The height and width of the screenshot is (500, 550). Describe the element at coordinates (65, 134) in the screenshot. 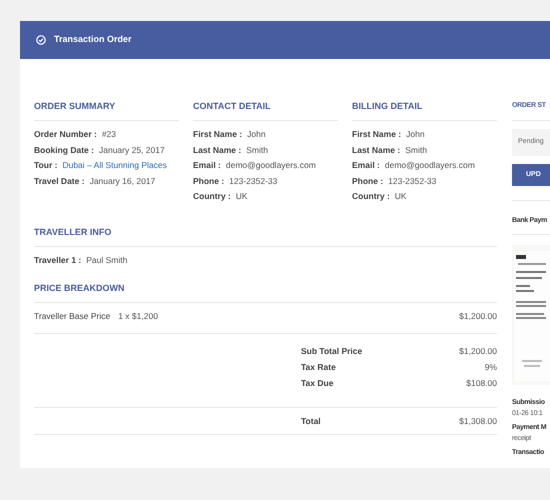

I see `field-label: Order Number :` at that location.